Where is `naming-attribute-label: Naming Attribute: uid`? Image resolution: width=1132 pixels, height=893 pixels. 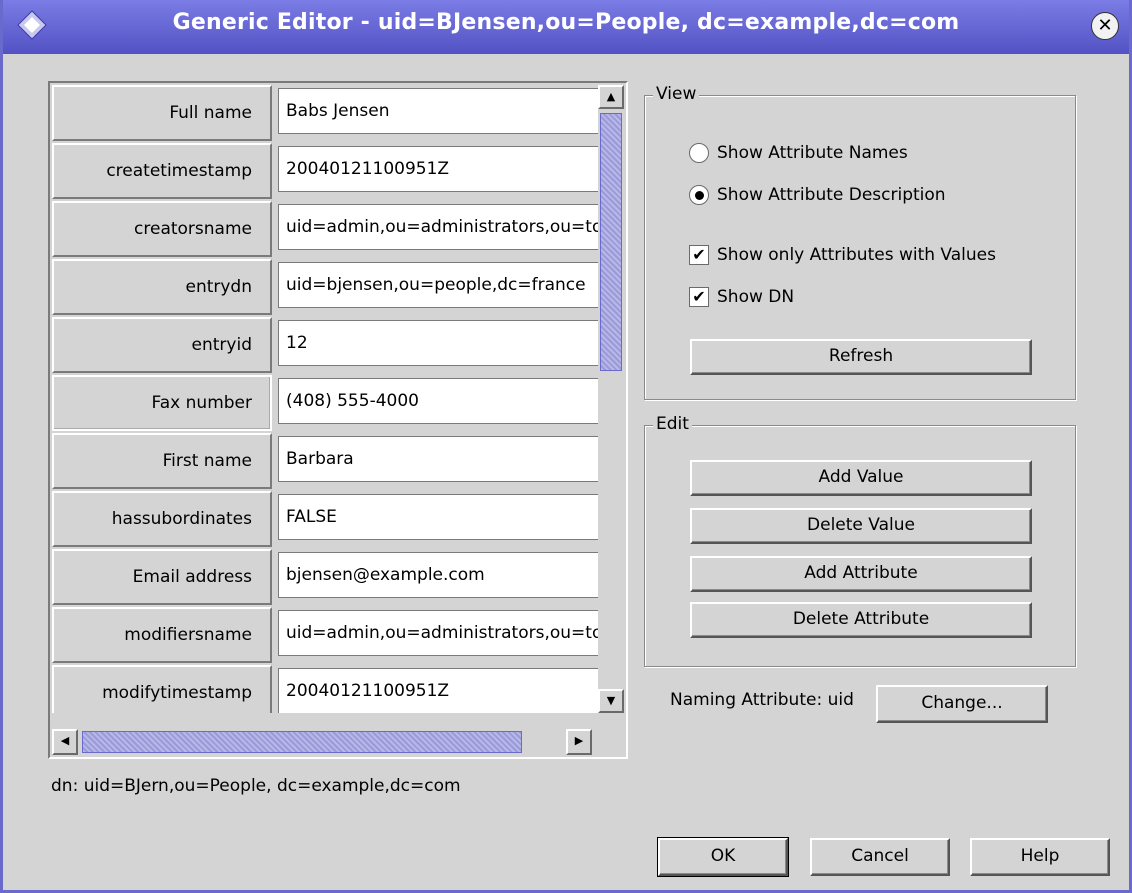
naming-attribute-label: Naming Attribute: uid is located at coordinates (762, 700).